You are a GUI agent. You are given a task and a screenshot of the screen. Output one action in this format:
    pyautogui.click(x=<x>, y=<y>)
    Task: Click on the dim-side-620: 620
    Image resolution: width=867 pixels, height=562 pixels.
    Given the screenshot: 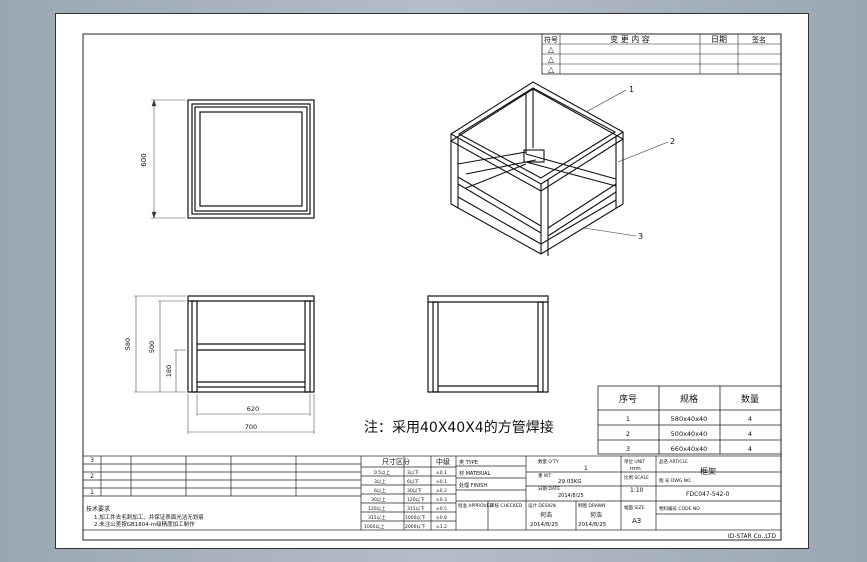 What is the action you would take?
    pyautogui.click(x=253, y=409)
    